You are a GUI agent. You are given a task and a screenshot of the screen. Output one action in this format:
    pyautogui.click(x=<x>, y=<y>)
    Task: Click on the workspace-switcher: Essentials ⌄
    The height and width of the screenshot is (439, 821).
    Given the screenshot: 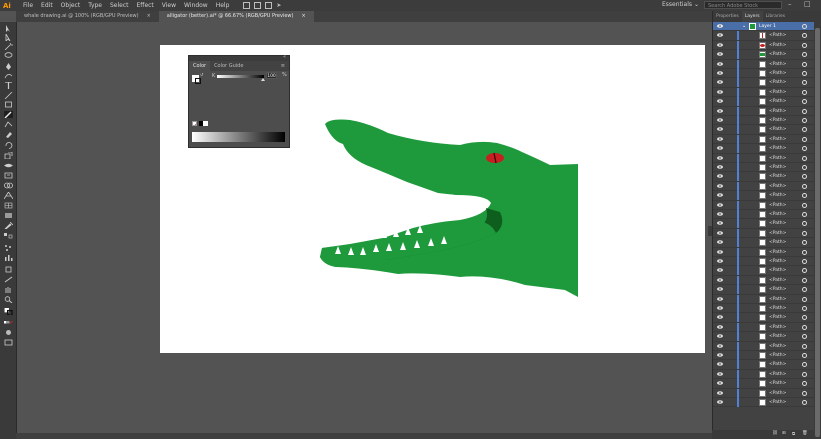 What is the action you would take?
    pyautogui.click(x=680, y=4)
    